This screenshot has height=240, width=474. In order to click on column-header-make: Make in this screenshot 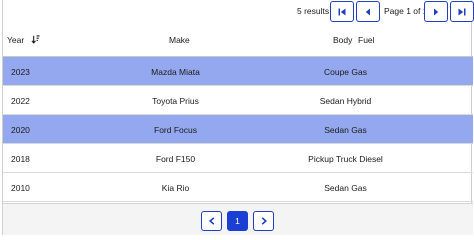, I will do `click(179, 40)`.